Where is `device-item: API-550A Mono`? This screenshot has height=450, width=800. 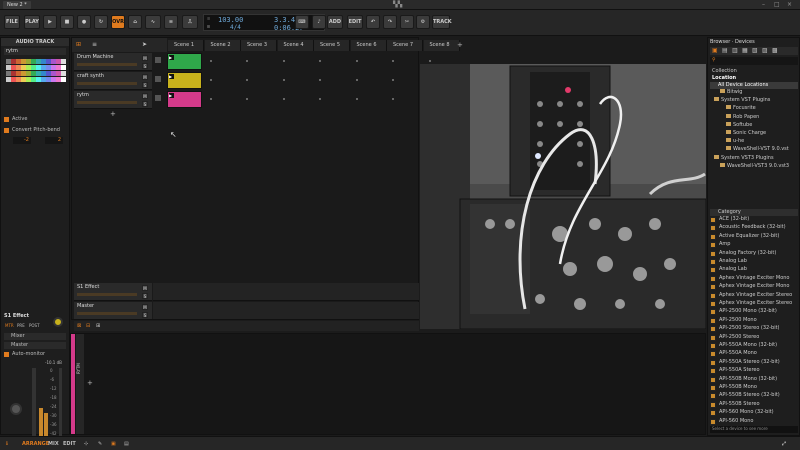
device-item: API-550A Mono is located at coordinates (738, 353).